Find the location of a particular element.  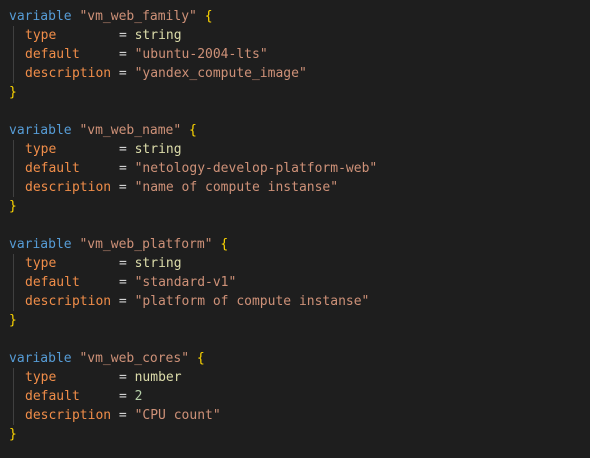

code-line: default = "ubuntu-2004-lts" is located at coordinates (299, 54).